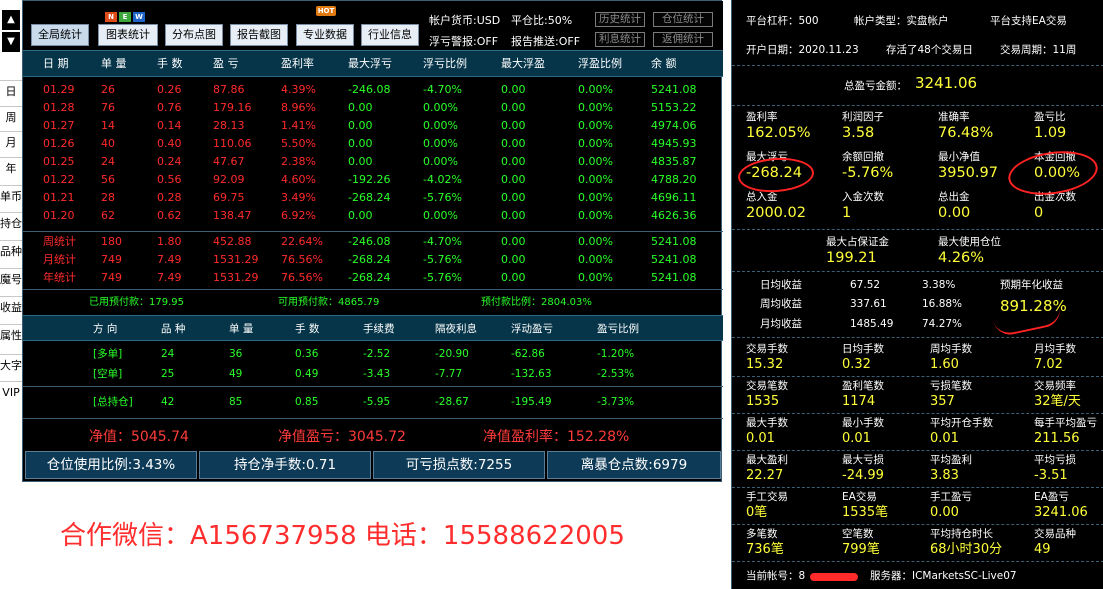 Image resolution: width=1103 pixels, height=589 pixels. Describe the element at coordinates (683, 19) in the screenshot. I see `position-stats-button: 仓位统计` at that location.